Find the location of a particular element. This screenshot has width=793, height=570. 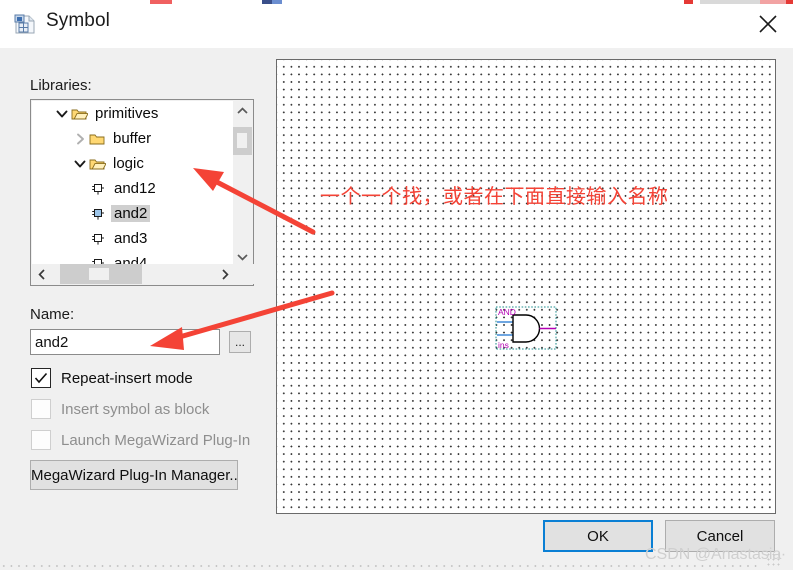

tree-item-and3: and3 is located at coordinates (133, 238).